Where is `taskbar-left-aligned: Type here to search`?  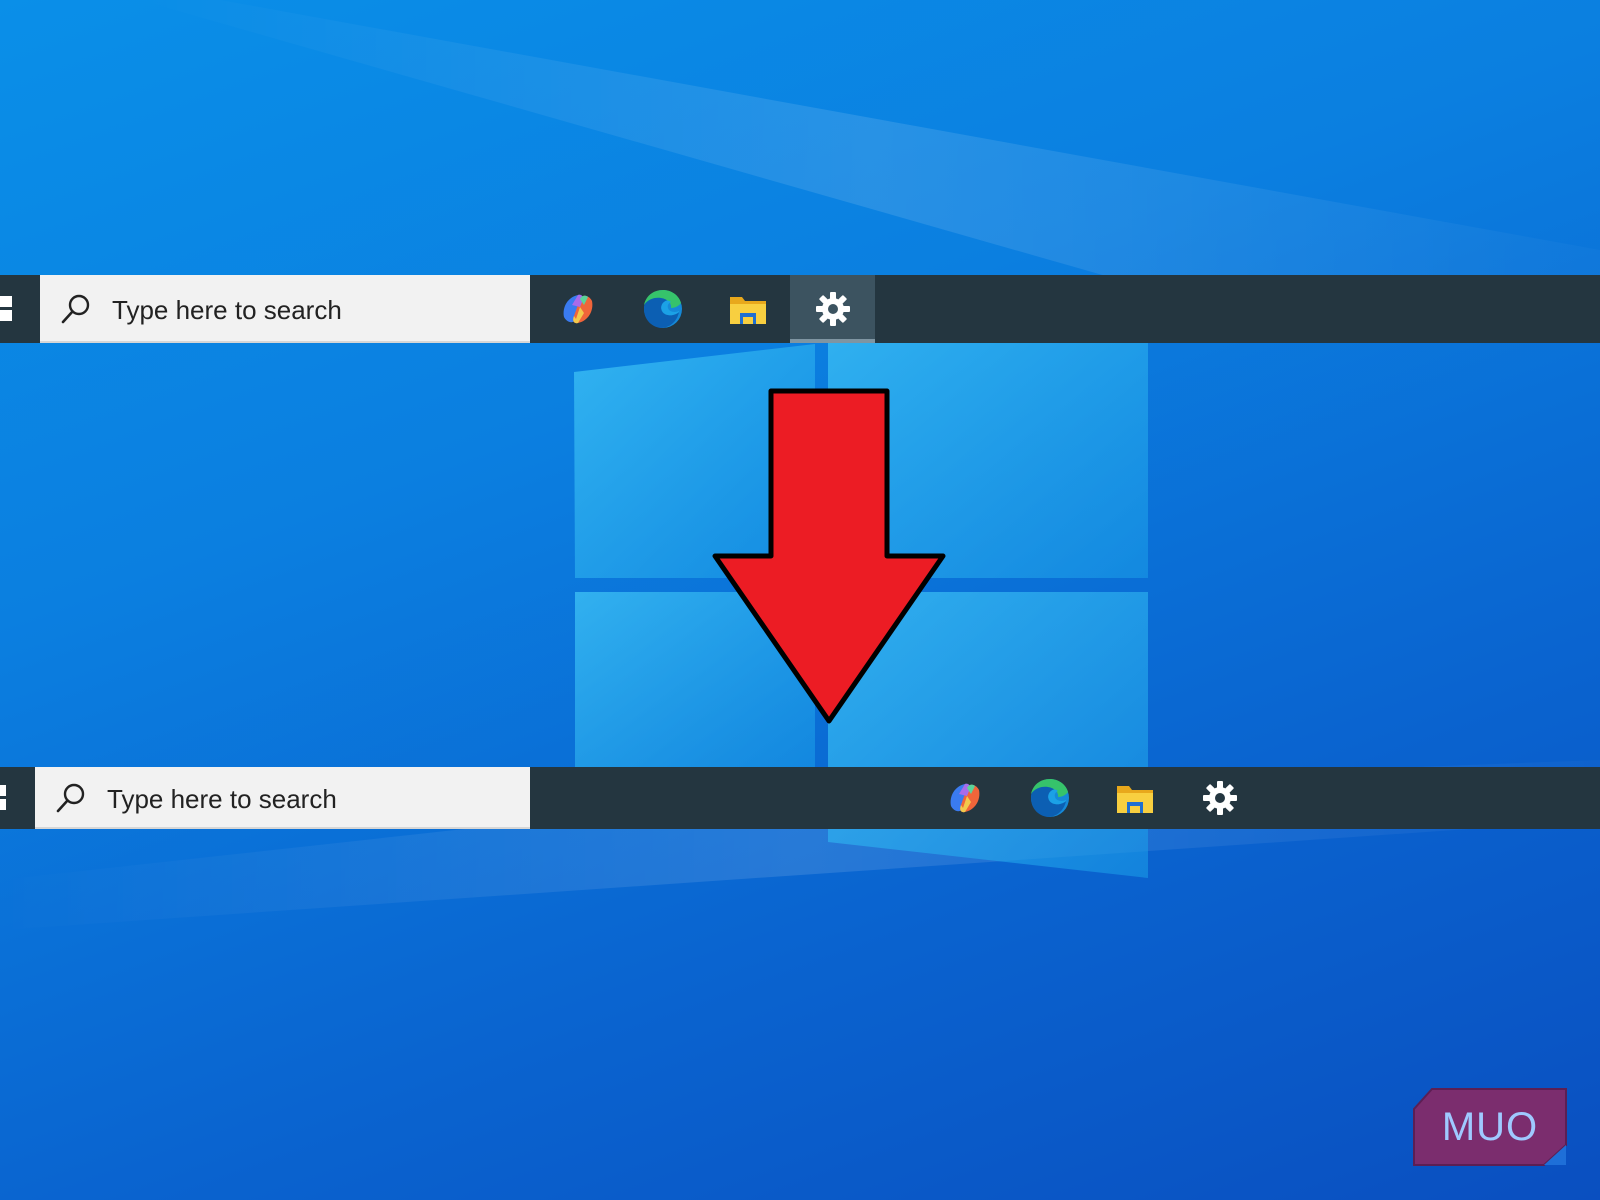 taskbar-left-aligned: Type here to search is located at coordinates (800, 309).